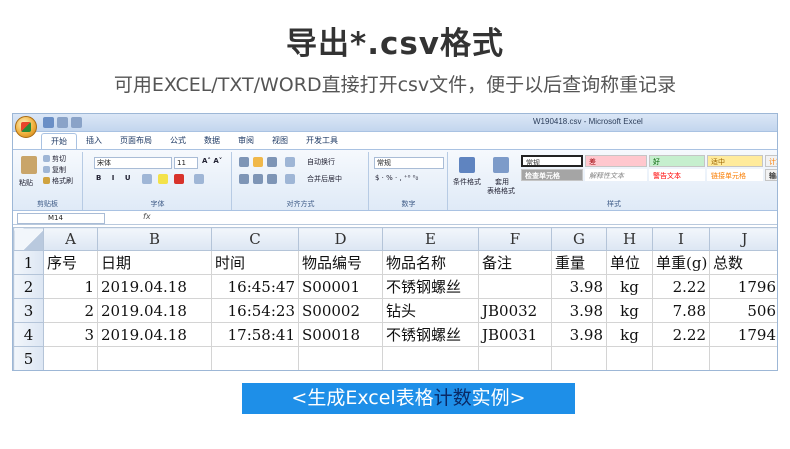 This screenshot has height=449, width=790. I want to click on style-calculation: 计算, so click(771, 161).